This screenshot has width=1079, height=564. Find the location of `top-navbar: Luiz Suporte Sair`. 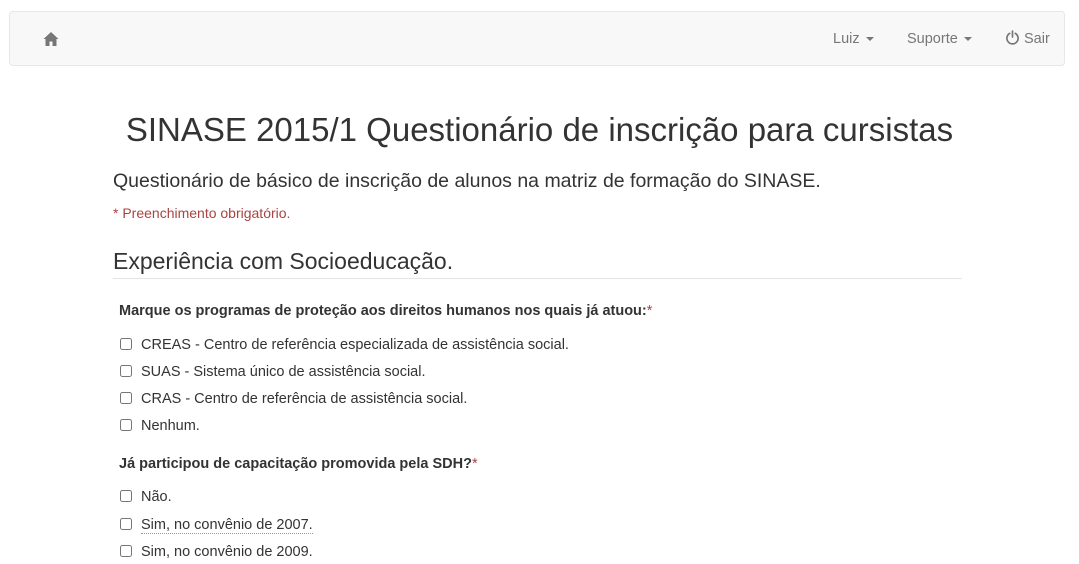

top-navbar: Luiz Suporte Sair is located at coordinates (537, 38).